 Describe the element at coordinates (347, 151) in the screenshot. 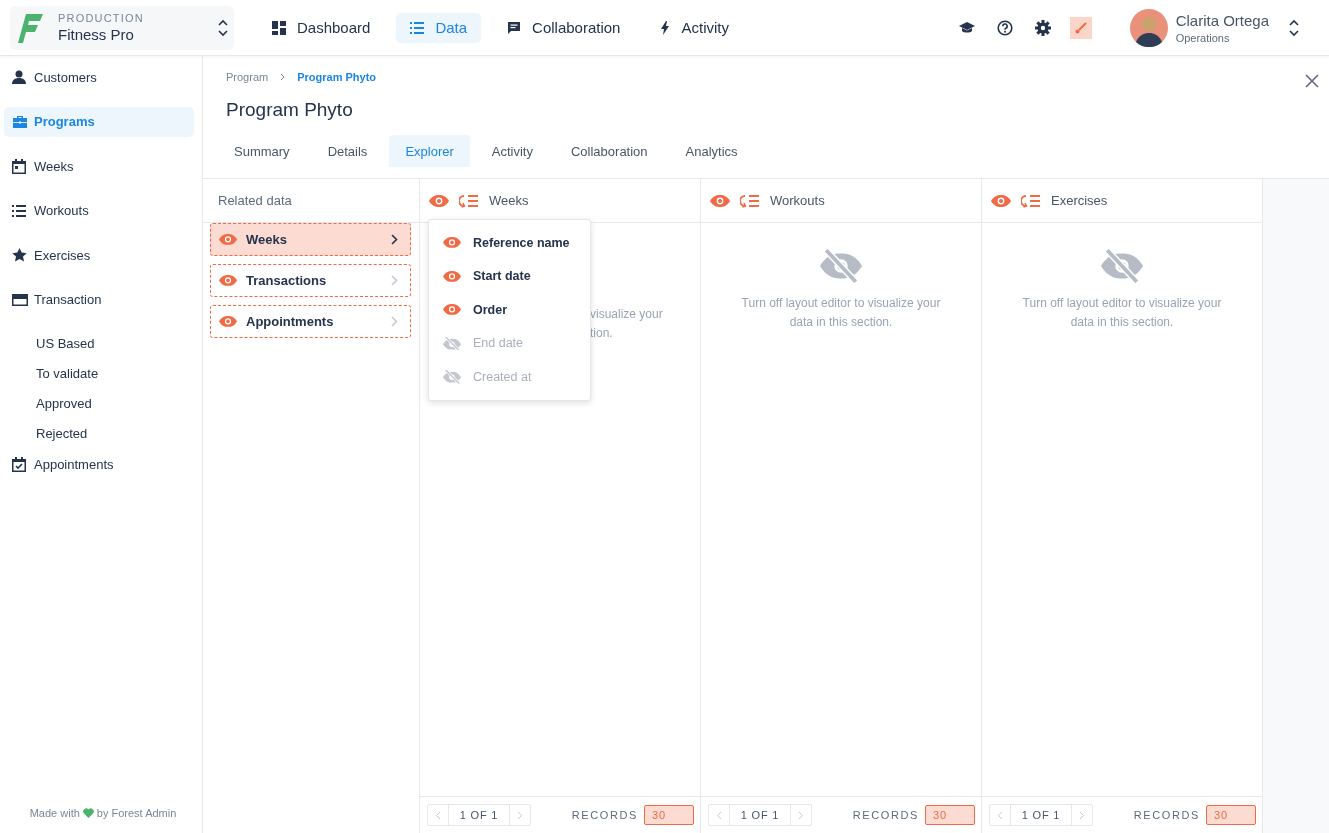

I see `record-tab: Details` at that location.